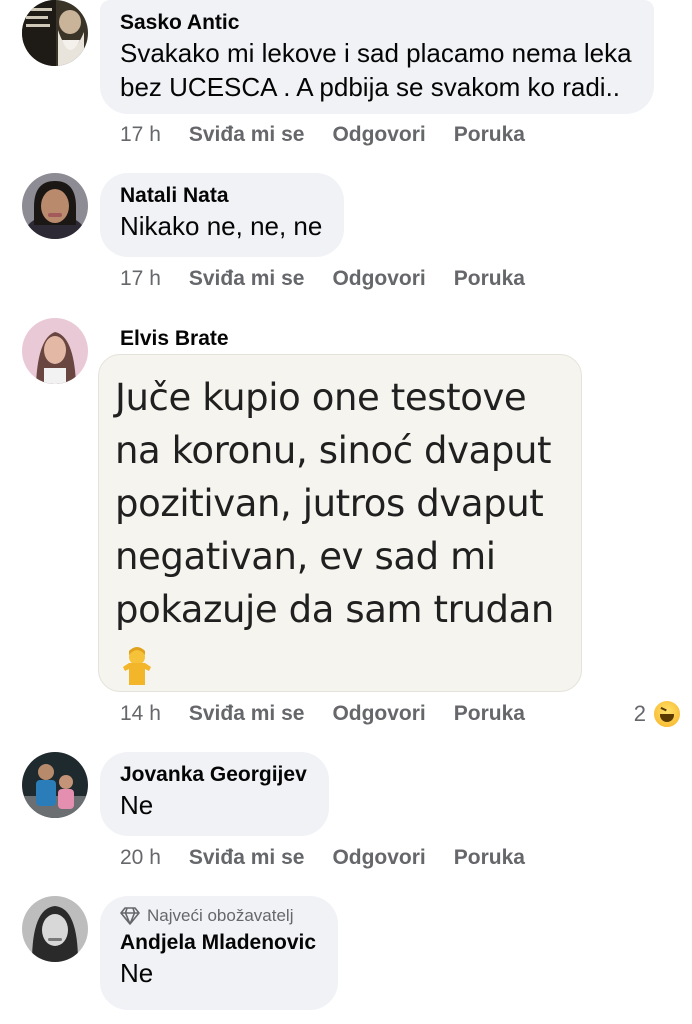 This screenshot has height=1024, width=692. What do you see at coordinates (221, 226) in the screenshot?
I see `comment-text: Nikako ne, ne, ne` at bounding box center [221, 226].